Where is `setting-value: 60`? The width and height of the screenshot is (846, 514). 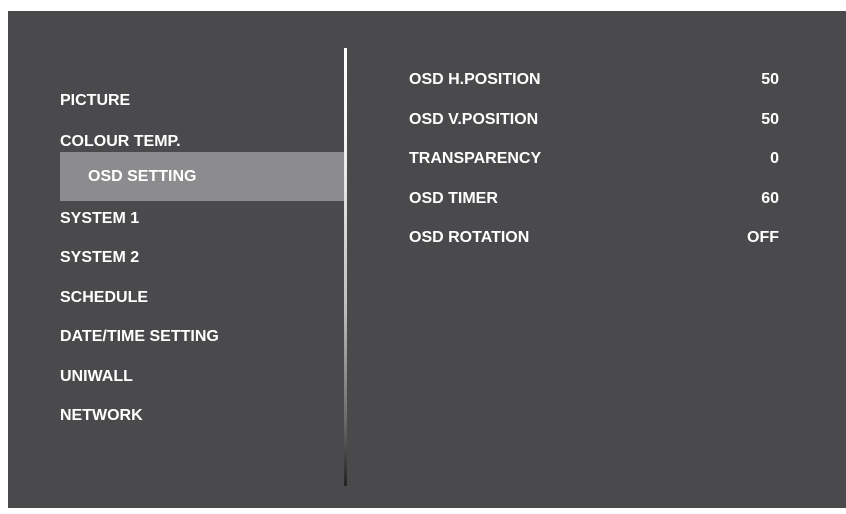 setting-value: 60 is located at coordinates (770, 198).